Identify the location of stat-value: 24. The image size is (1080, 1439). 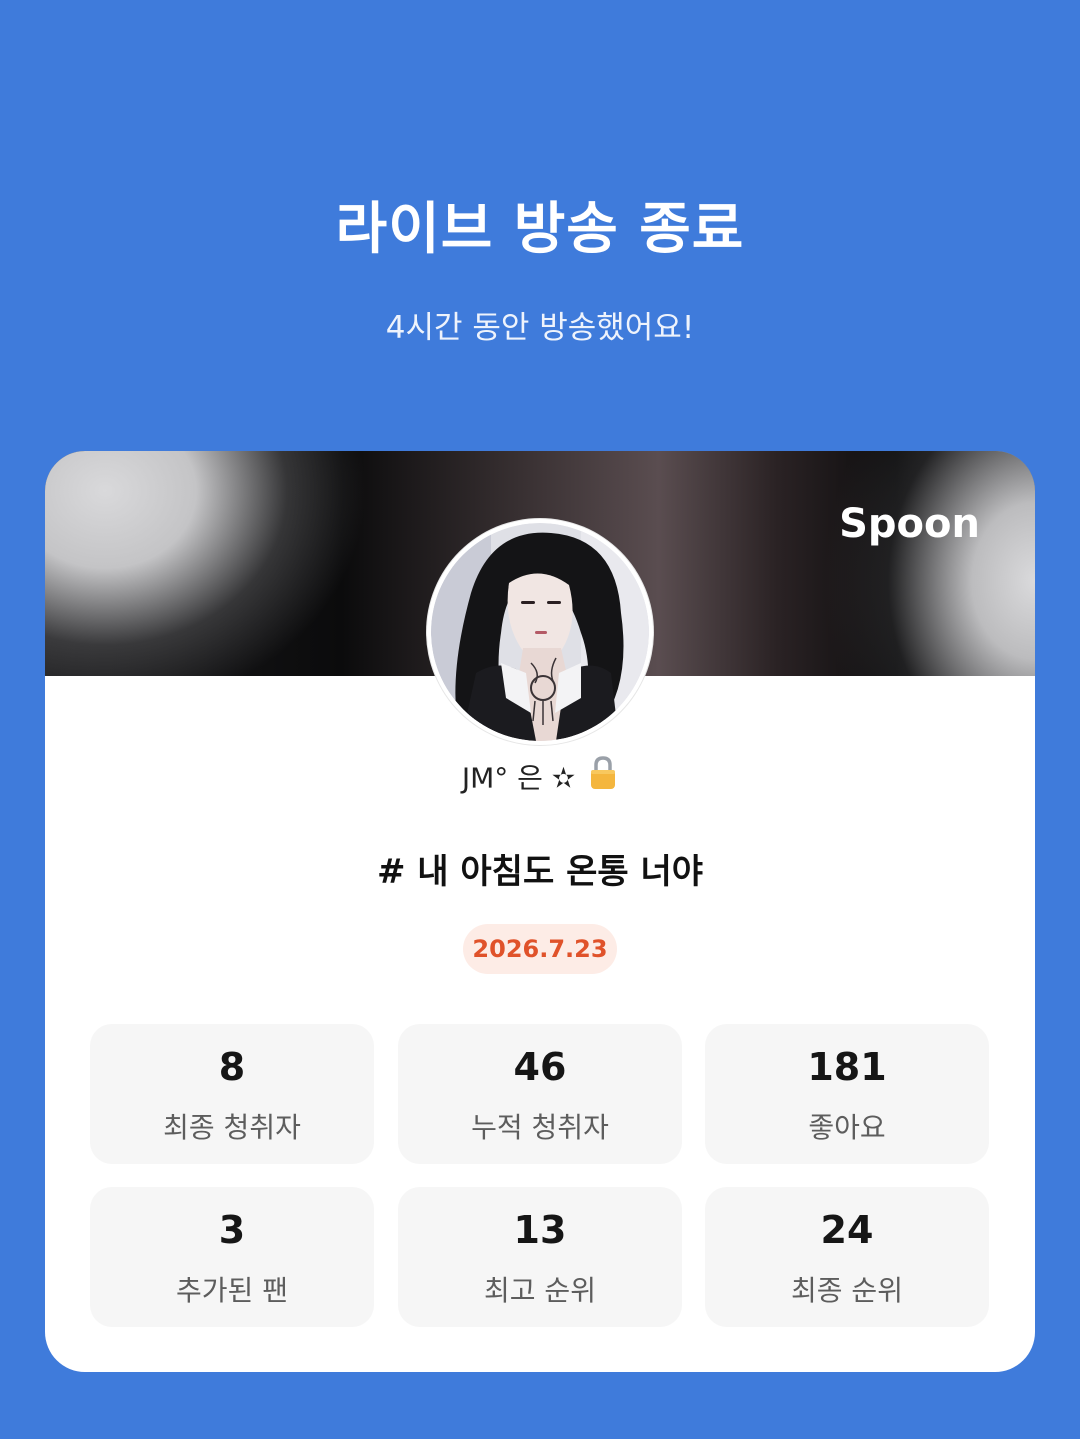
(847, 1230).